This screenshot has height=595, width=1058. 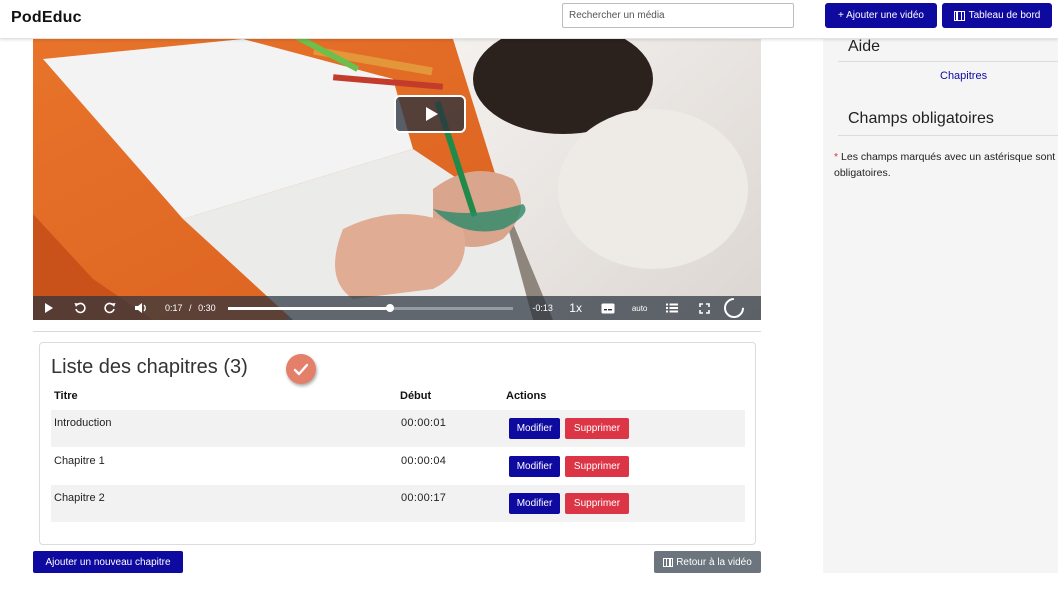 I want to click on big-play-button, so click(x=430, y=114).